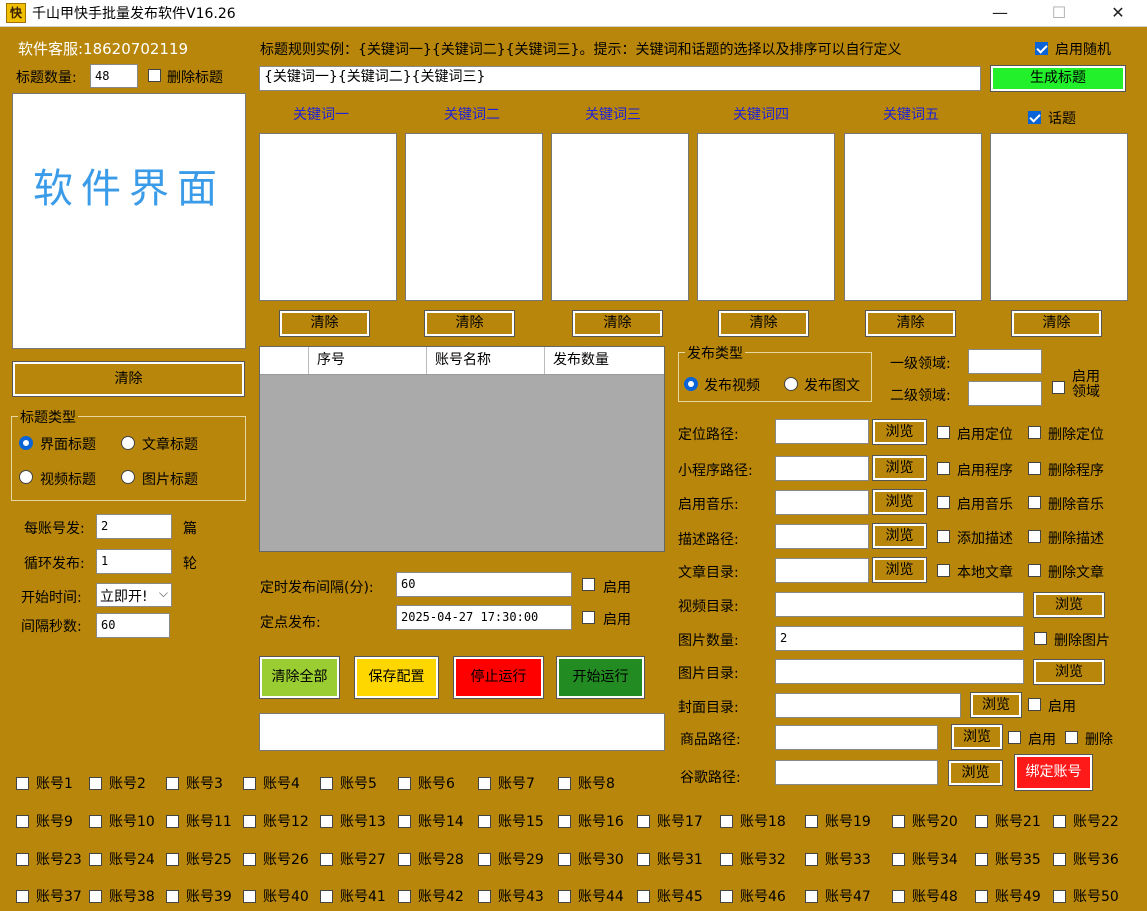 This screenshot has width=1147, height=911. I want to click on keyword-3-list, so click(620, 217).